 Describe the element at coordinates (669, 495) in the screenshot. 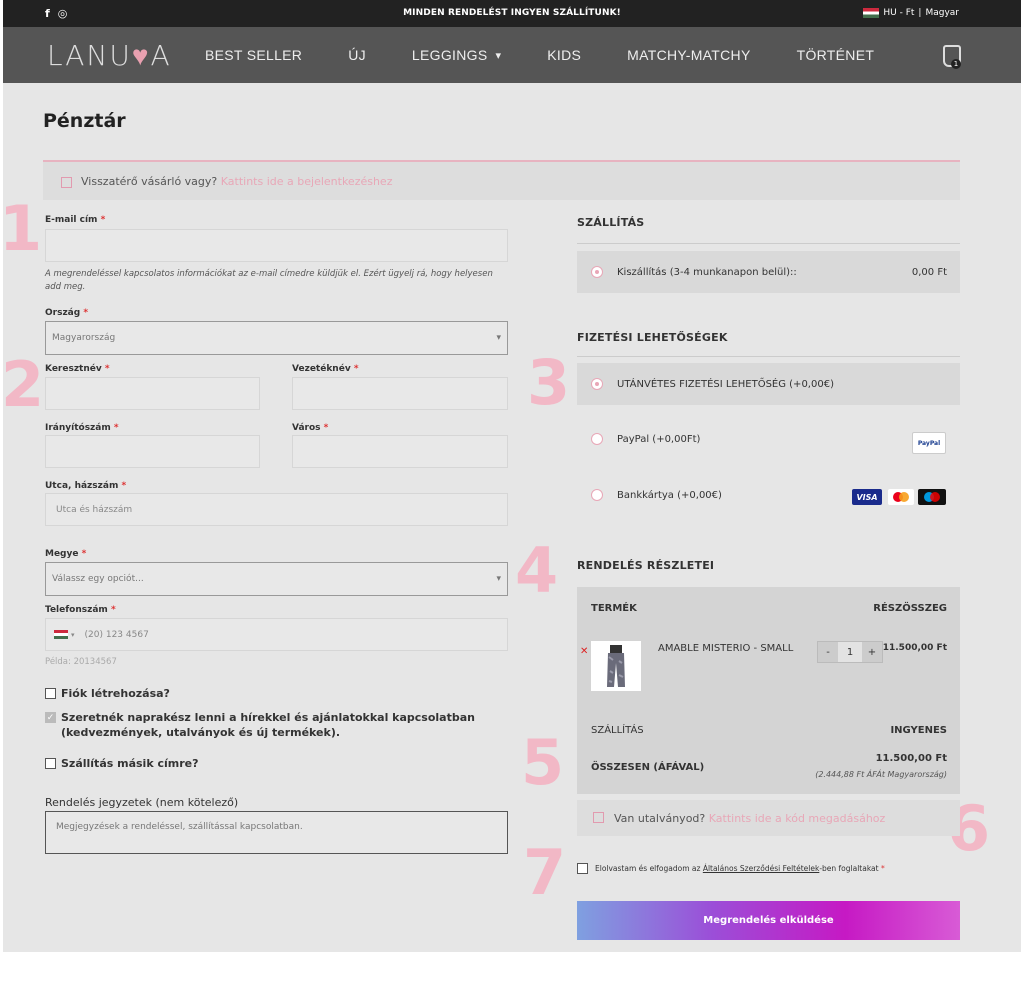

I see `payment-option-card-label: Bankkártya (+0,00€)` at that location.